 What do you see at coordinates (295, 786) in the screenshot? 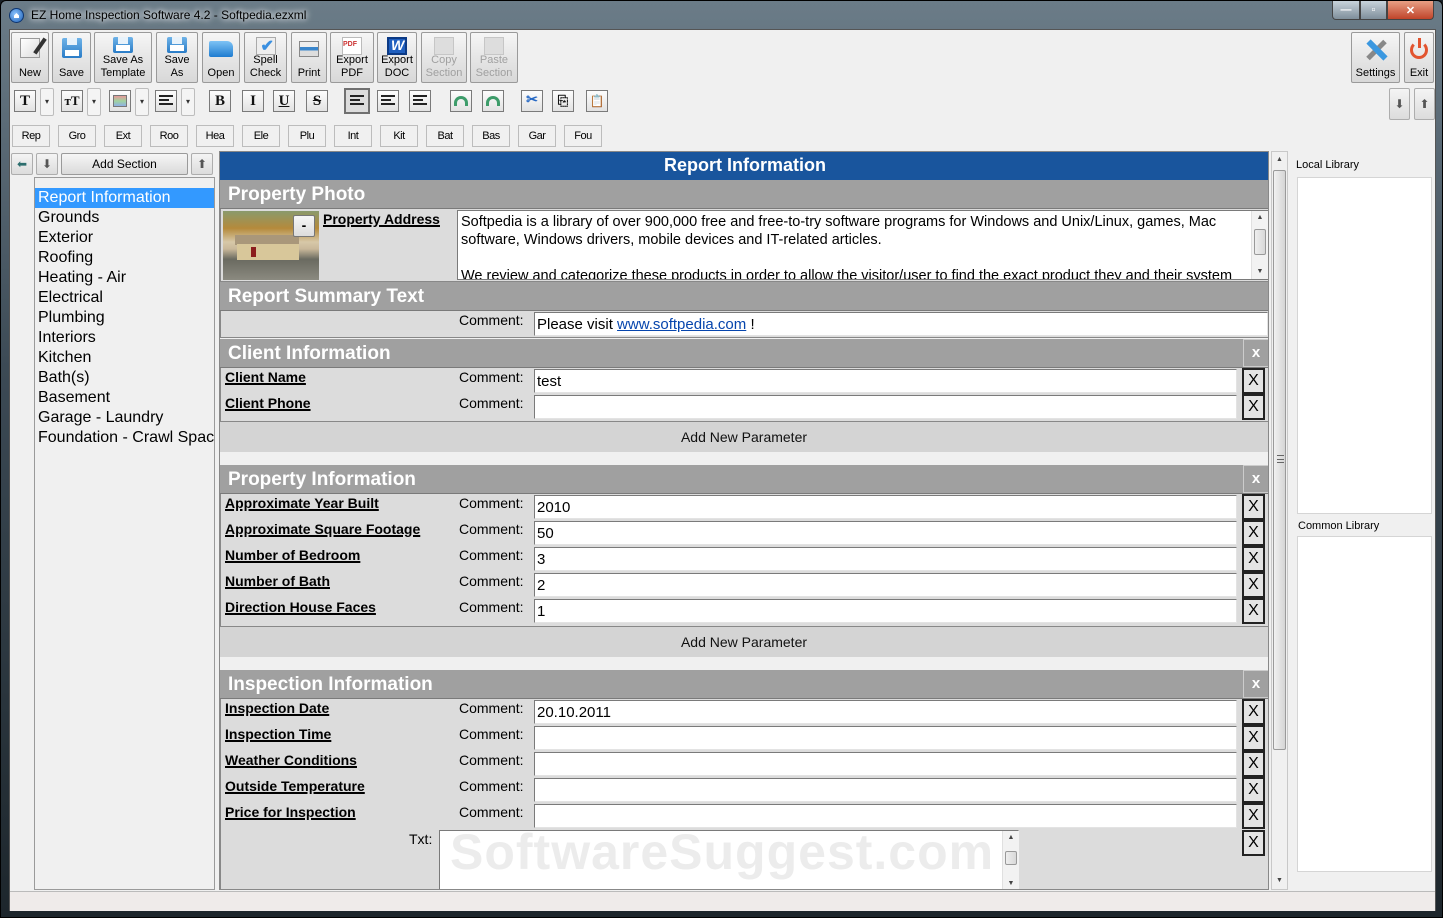
I see `parameter-label: Outside Temperature` at bounding box center [295, 786].